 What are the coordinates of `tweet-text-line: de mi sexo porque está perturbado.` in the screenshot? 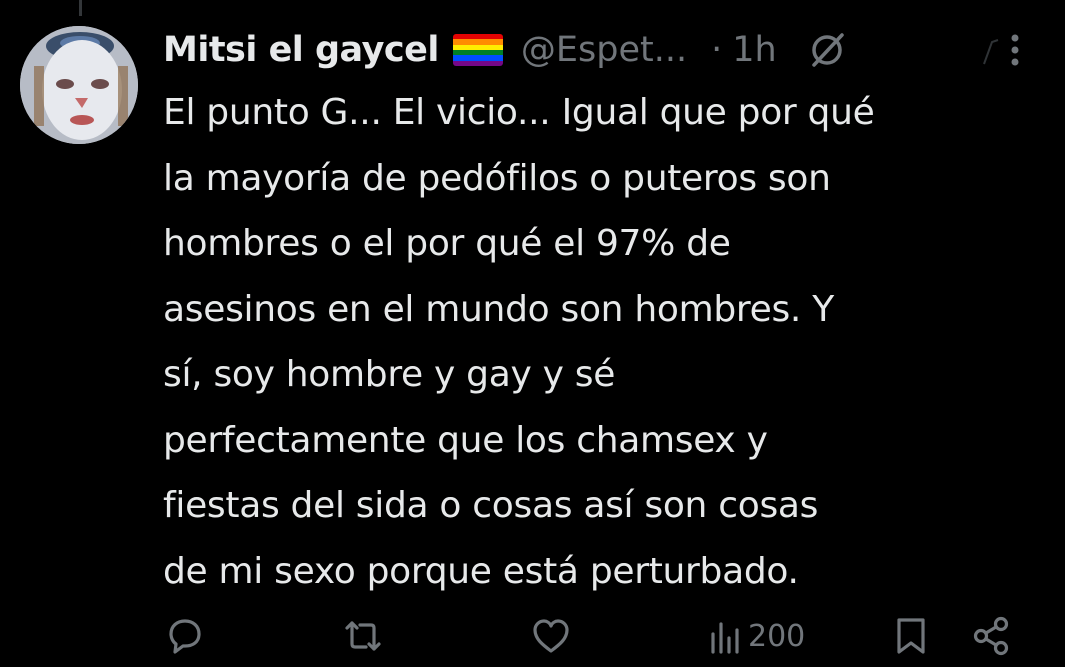 It's located at (481, 571).